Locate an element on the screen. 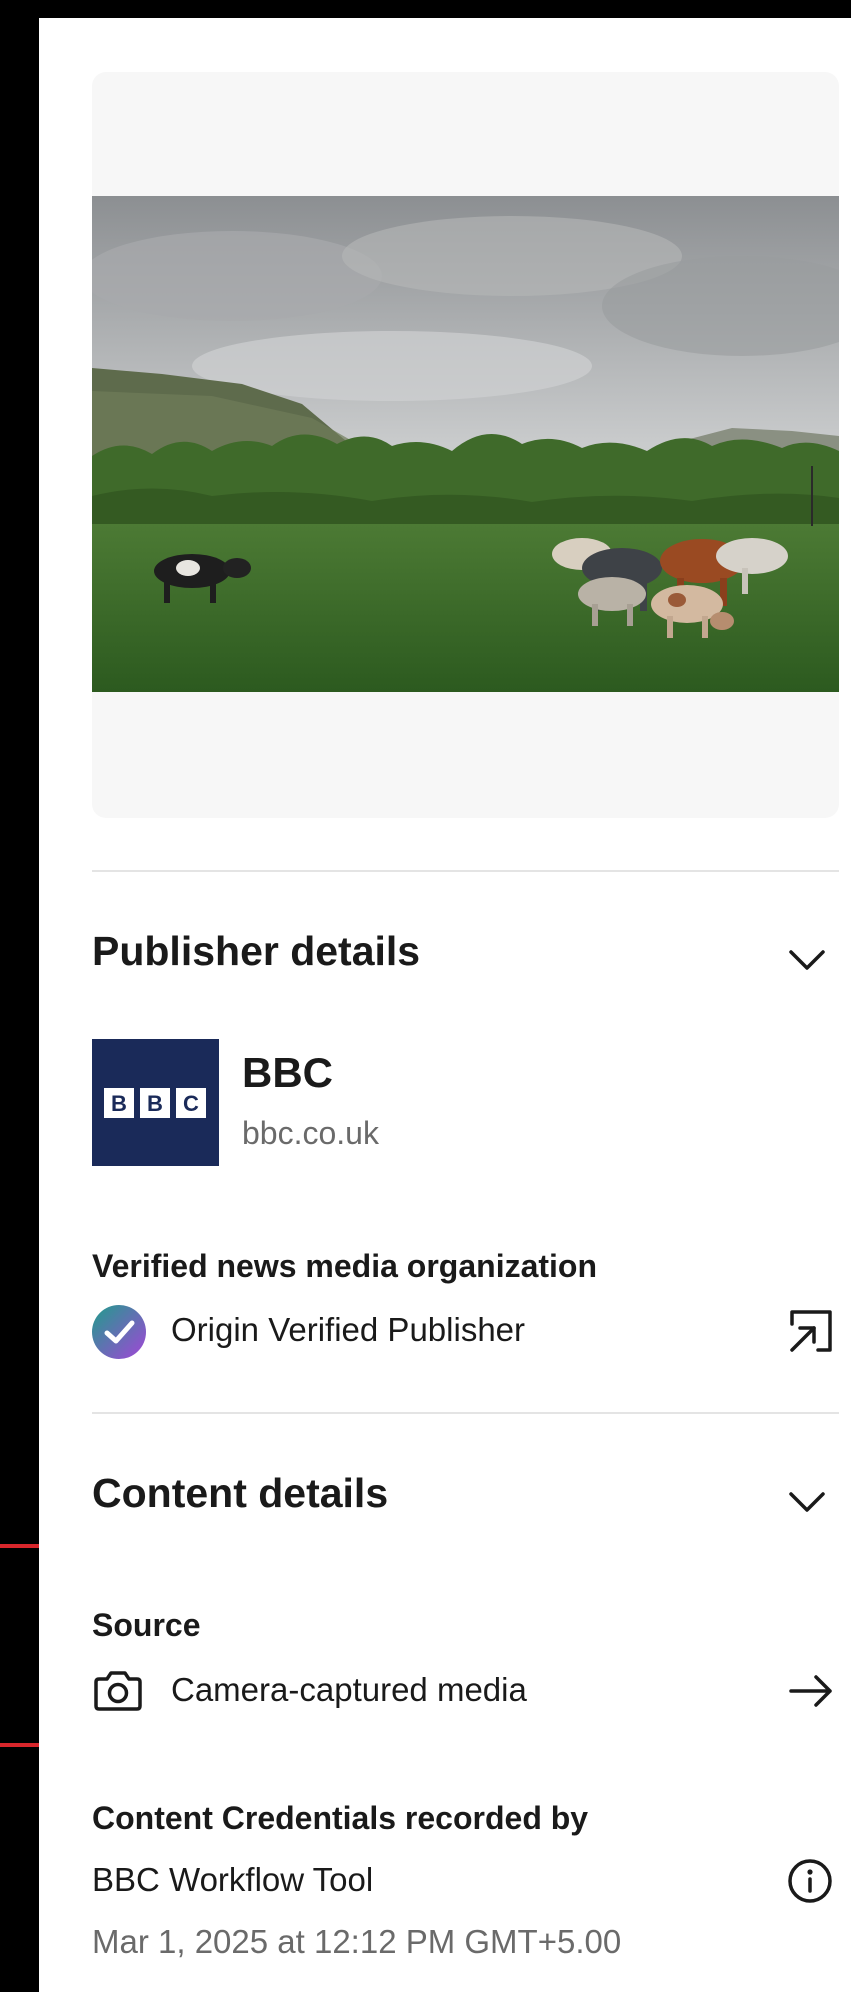 The image size is (851, 1992). source-value: Camera-captured media is located at coordinates (349, 1690).